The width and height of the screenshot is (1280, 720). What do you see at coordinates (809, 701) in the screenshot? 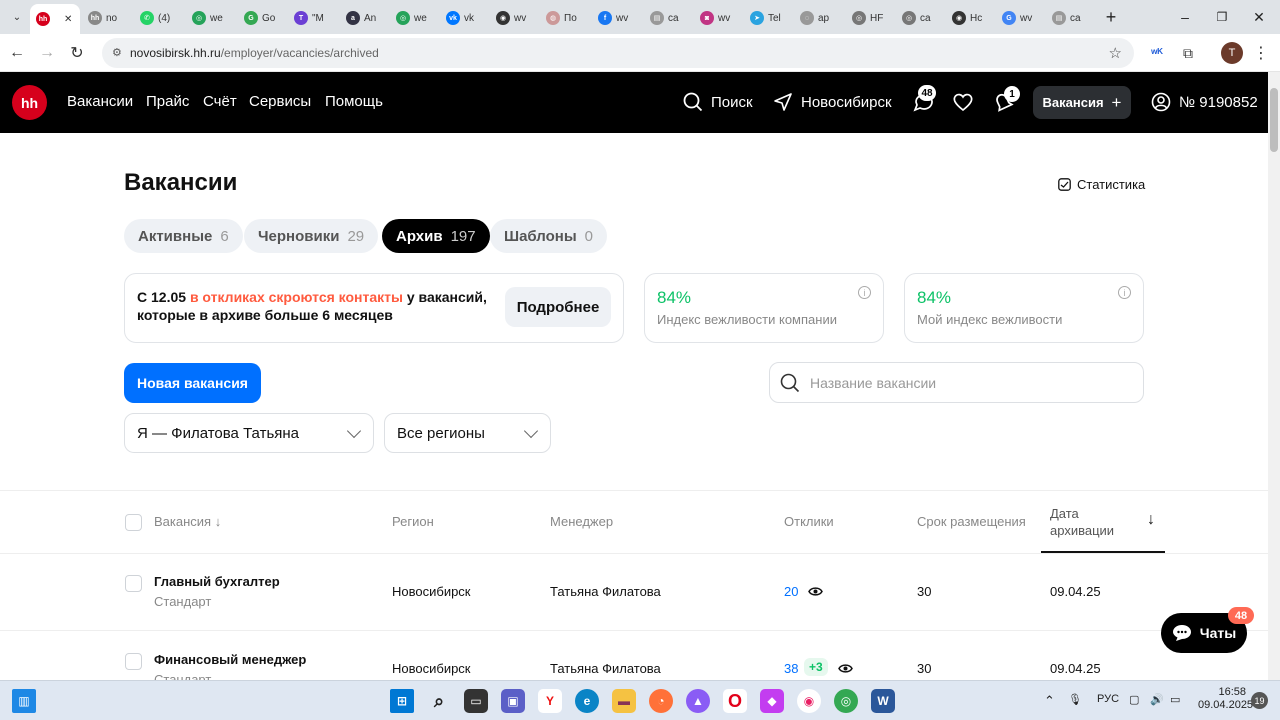
I see `app-icon: ◉` at bounding box center [809, 701].